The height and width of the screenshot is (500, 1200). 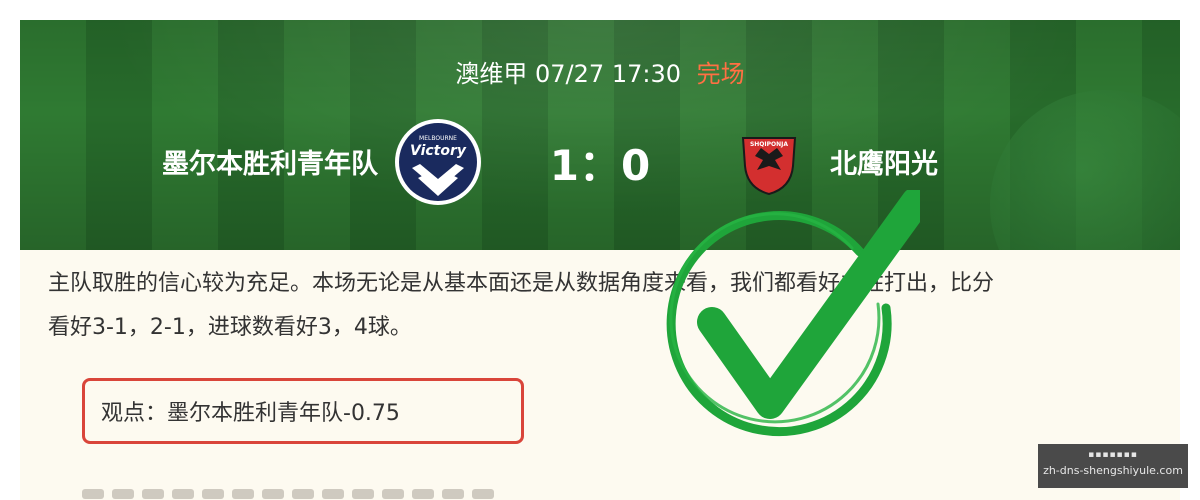 I want to click on league-name: 澳维甲, so click(x=491, y=74).